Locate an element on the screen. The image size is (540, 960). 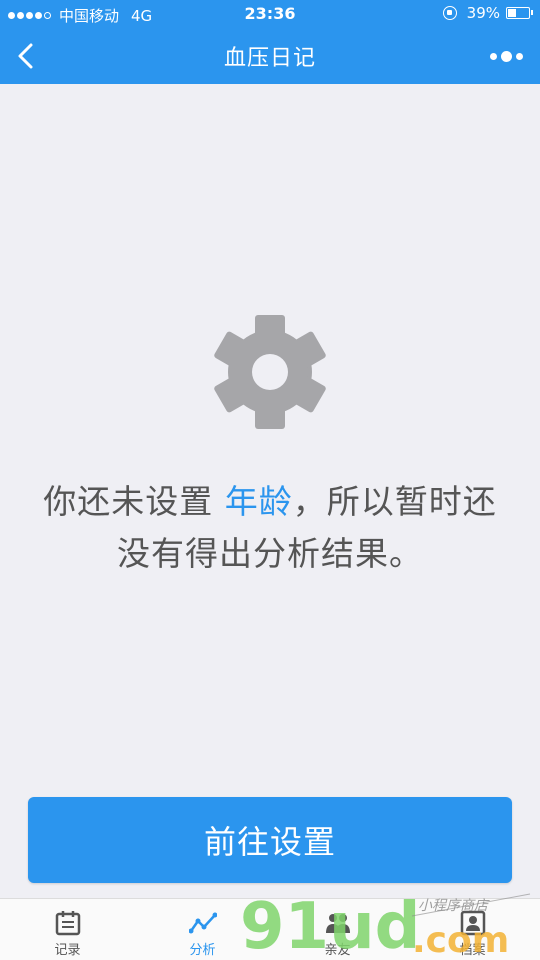
trend-line-icon is located at coordinates (202, 923).